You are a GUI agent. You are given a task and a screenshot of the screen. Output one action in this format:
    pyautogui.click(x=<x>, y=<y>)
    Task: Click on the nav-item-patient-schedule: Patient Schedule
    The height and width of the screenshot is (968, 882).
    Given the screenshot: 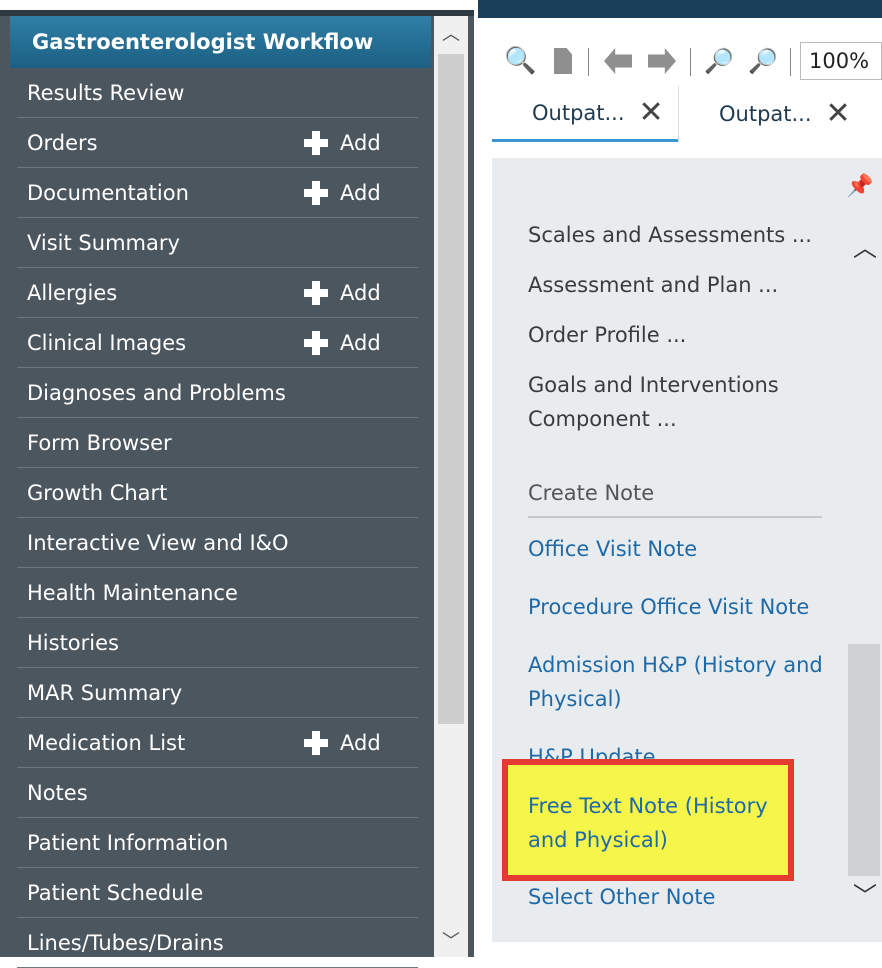 What is the action you would take?
    pyautogui.click(x=217, y=893)
    